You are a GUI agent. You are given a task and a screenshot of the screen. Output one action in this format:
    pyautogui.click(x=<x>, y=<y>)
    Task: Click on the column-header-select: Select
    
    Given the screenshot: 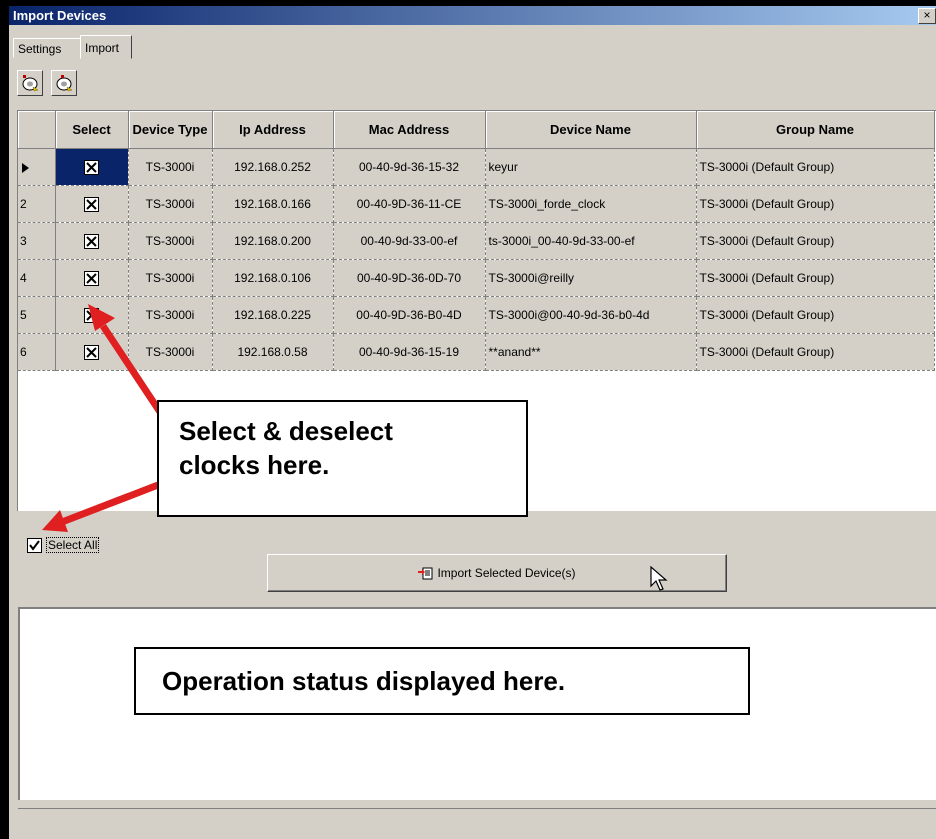 What is the action you would take?
    pyautogui.click(x=92, y=130)
    